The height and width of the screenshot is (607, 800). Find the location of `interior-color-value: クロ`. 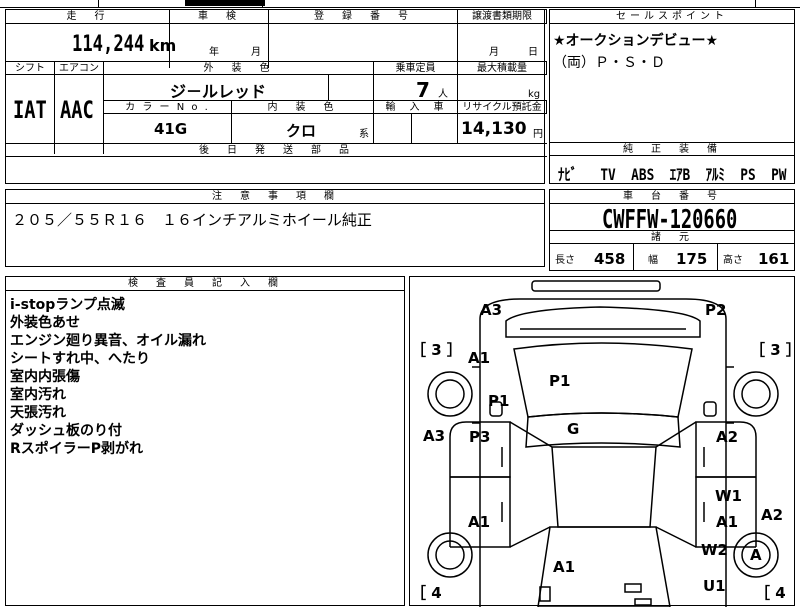

interior-color-value: クロ is located at coordinates (301, 131).